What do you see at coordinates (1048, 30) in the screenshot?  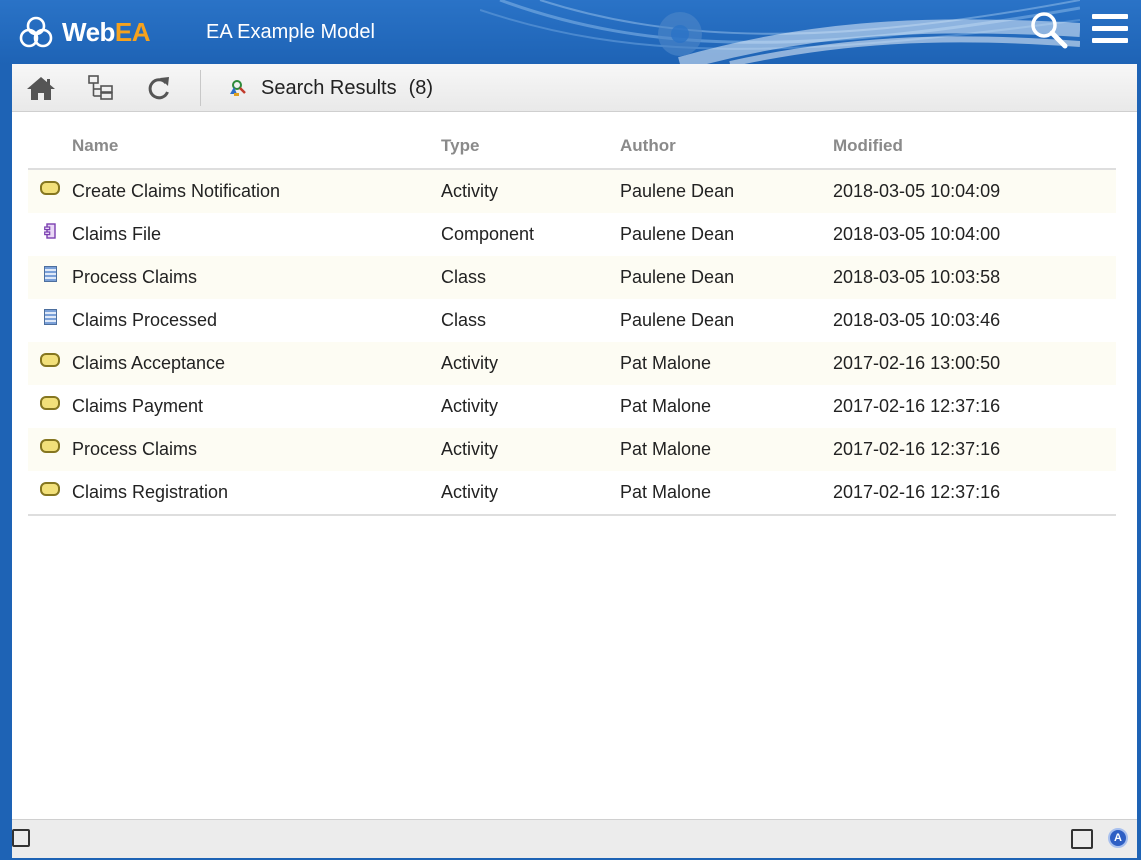 I see `magnifier-icon` at bounding box center [1048, 30].